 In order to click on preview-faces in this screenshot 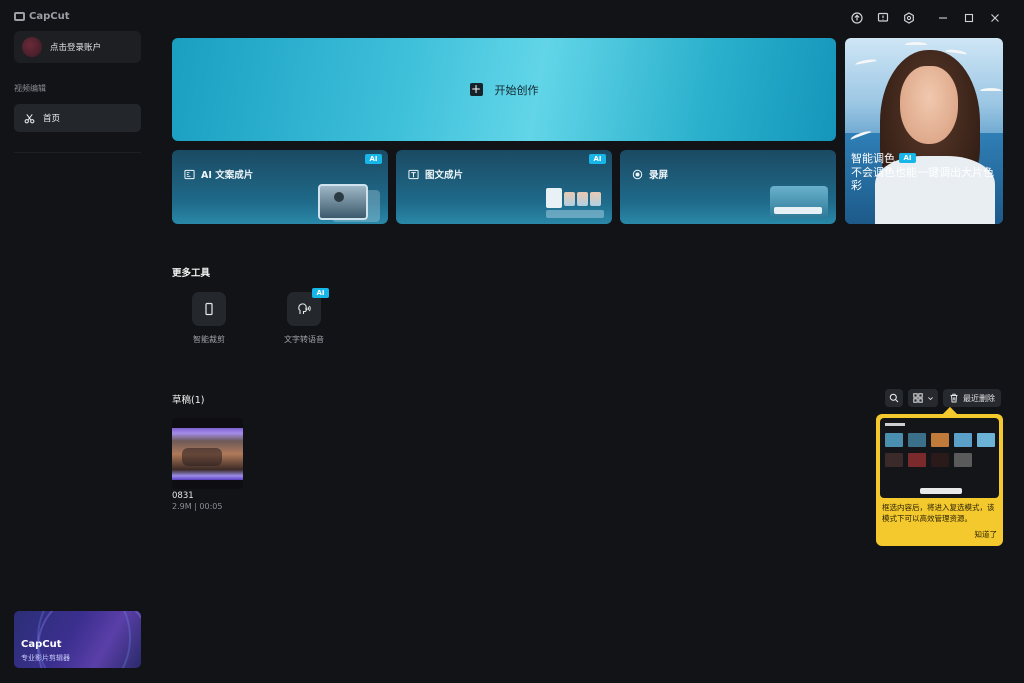, I will do `click(582, 199)`.